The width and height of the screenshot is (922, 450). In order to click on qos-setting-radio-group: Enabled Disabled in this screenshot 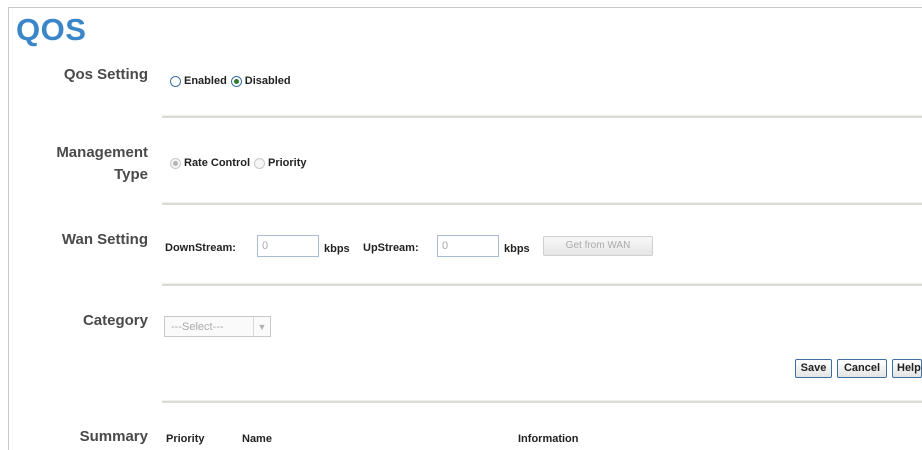, I will do `click(232, 81)`.